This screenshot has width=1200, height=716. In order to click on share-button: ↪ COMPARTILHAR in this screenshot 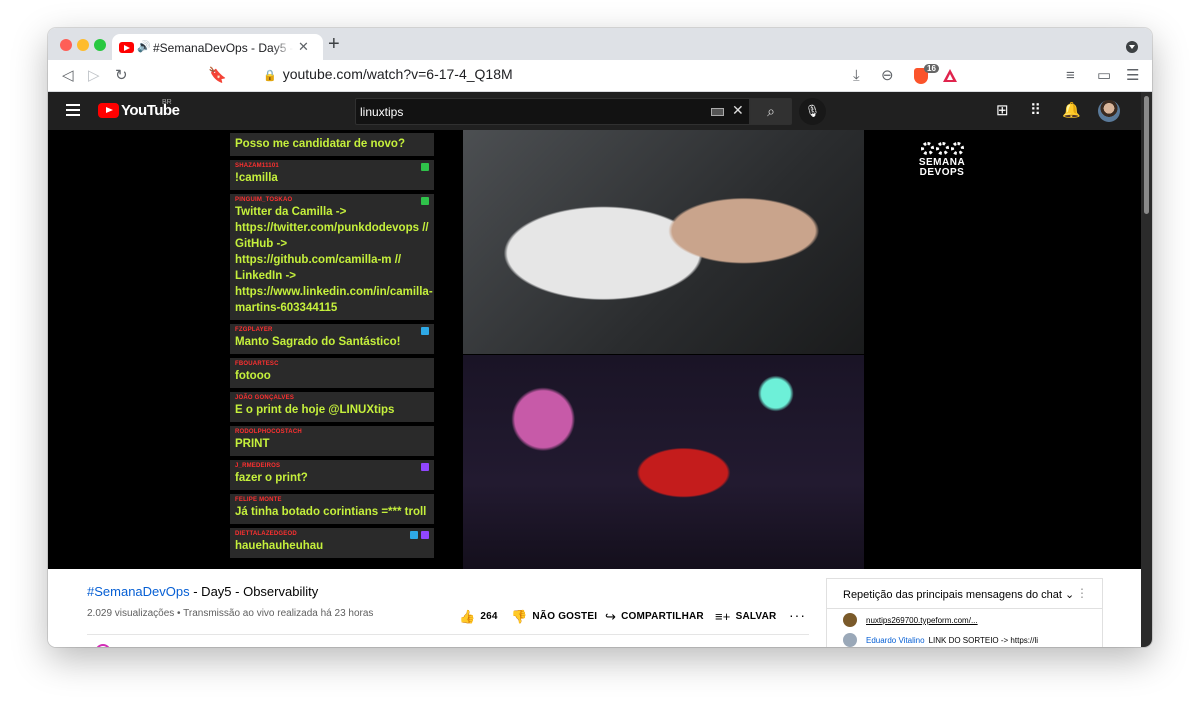, I will do `click(654, 617)`.